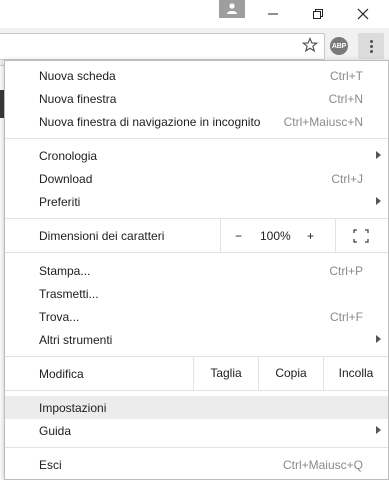  What do you see at coordinates (346, 75) in the screenshot?
I see `menu-item-shortcut: Ctrl+T` at bounding box center [346, 75].